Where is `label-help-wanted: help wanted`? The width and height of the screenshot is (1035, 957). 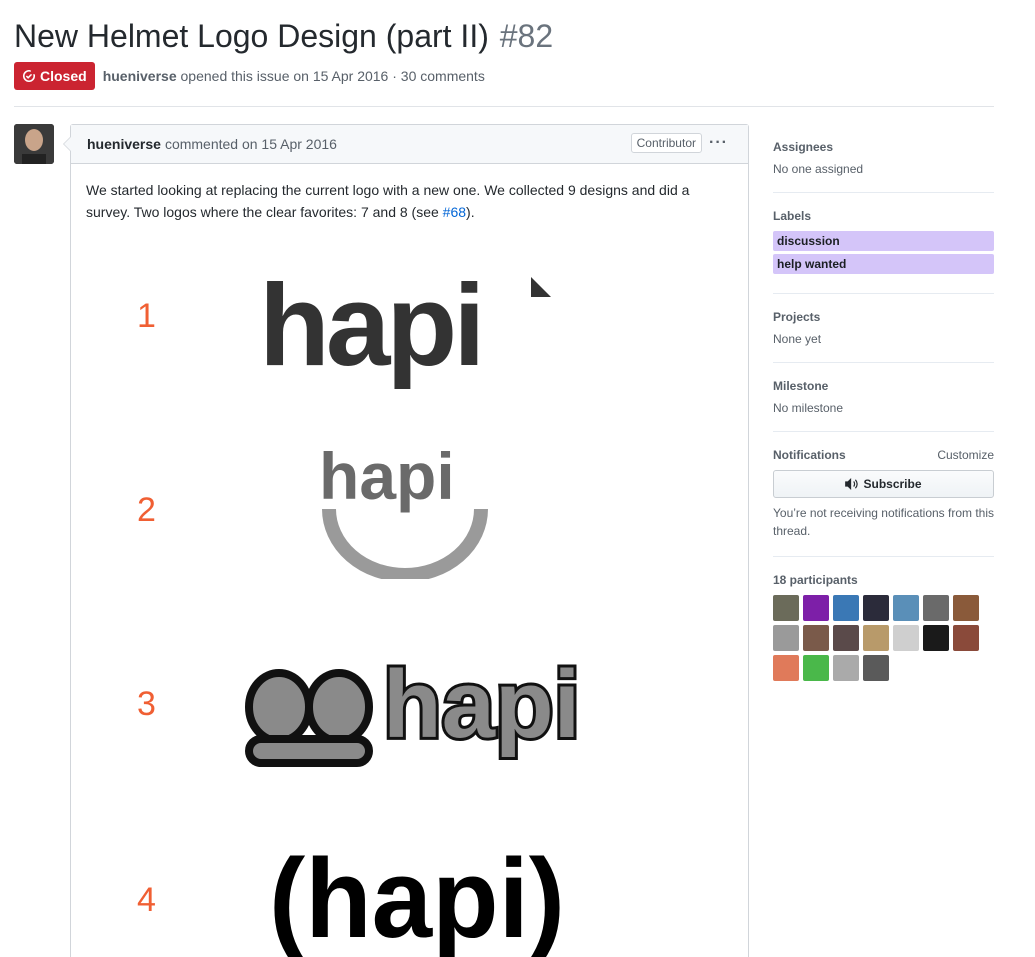
label-help-wanted: help wanted is located at coordinates (883, 264).